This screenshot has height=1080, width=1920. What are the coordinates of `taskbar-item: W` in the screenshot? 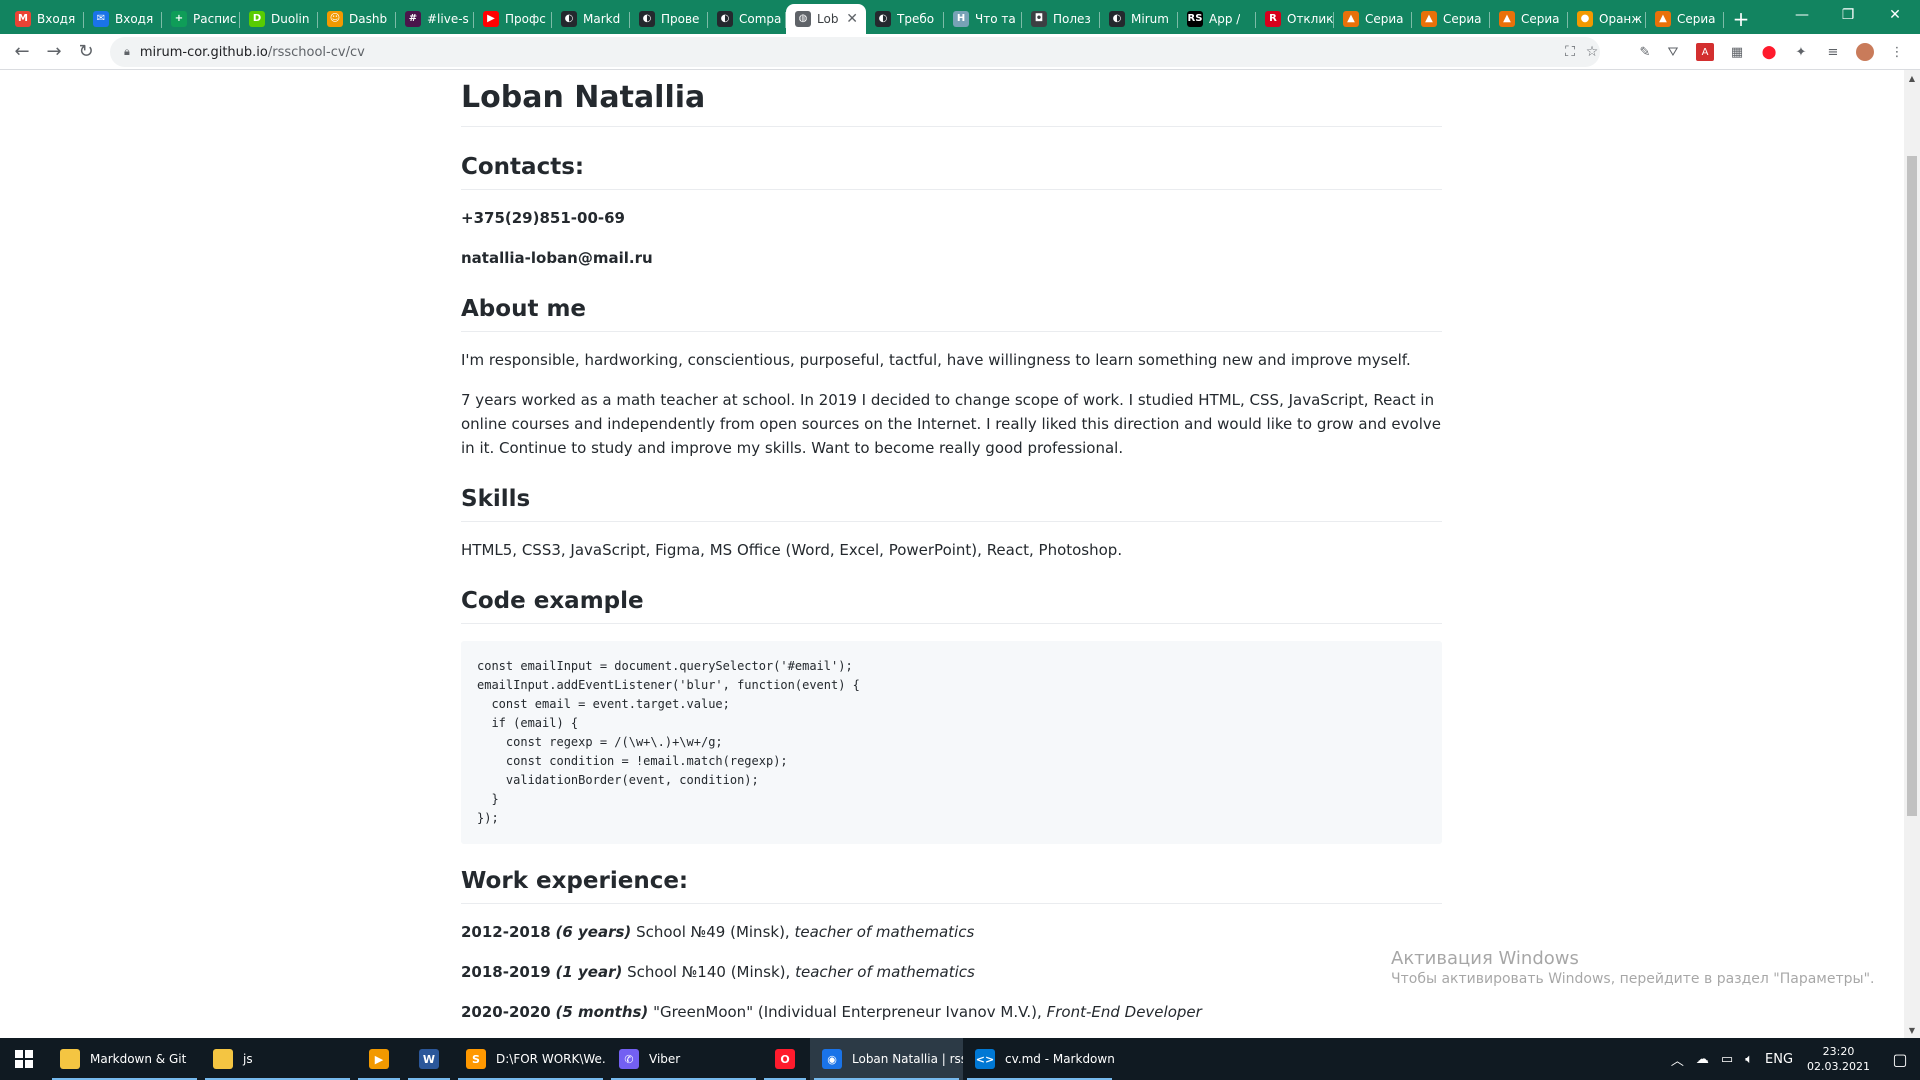 It's located at (429, 1059).